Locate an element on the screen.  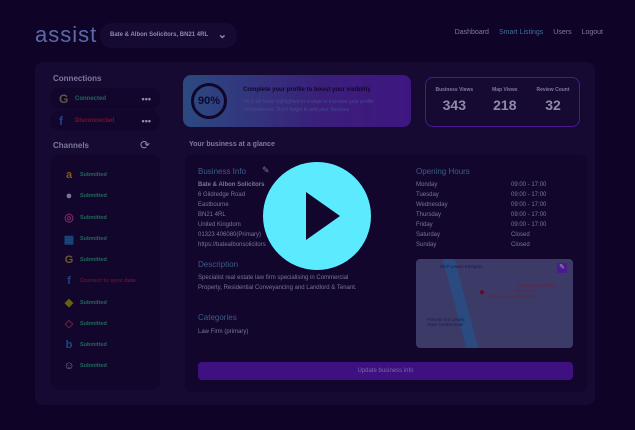
logo: assist is located at coordinates (66, 35).